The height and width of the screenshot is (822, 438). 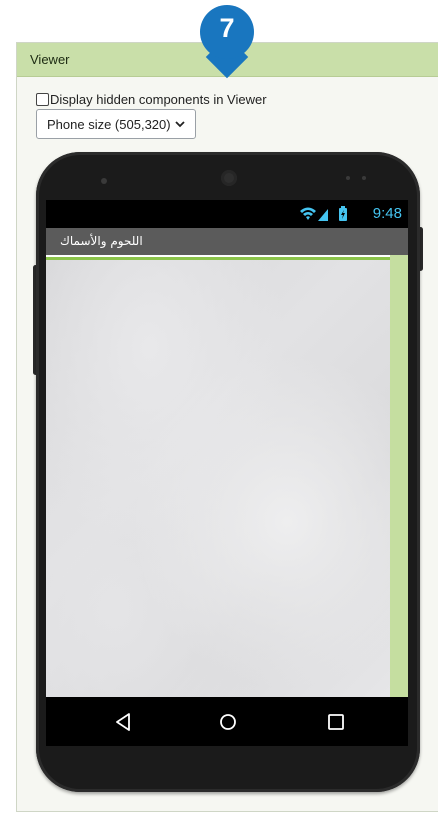 What do you see at coordinates (343, 213) in the screenshot?
I see `battery-icon` at bounding box center [343, 213].